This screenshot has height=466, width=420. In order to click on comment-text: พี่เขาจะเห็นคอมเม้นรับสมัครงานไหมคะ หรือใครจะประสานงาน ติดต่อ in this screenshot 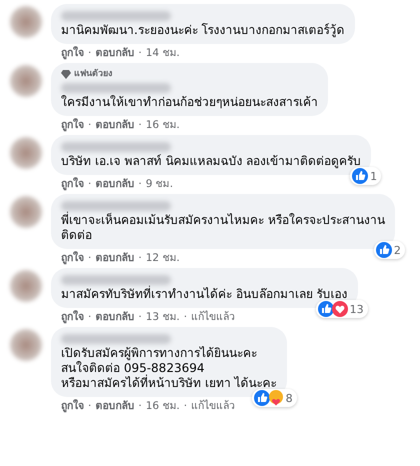, I will do `click(223, 228)`.